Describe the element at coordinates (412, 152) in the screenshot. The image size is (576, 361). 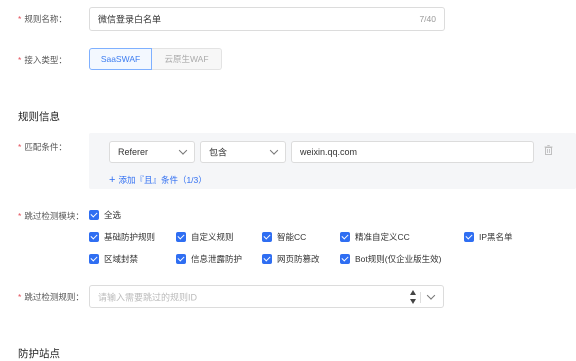
I see `match-value-input: weixin.qq.com` at that location.